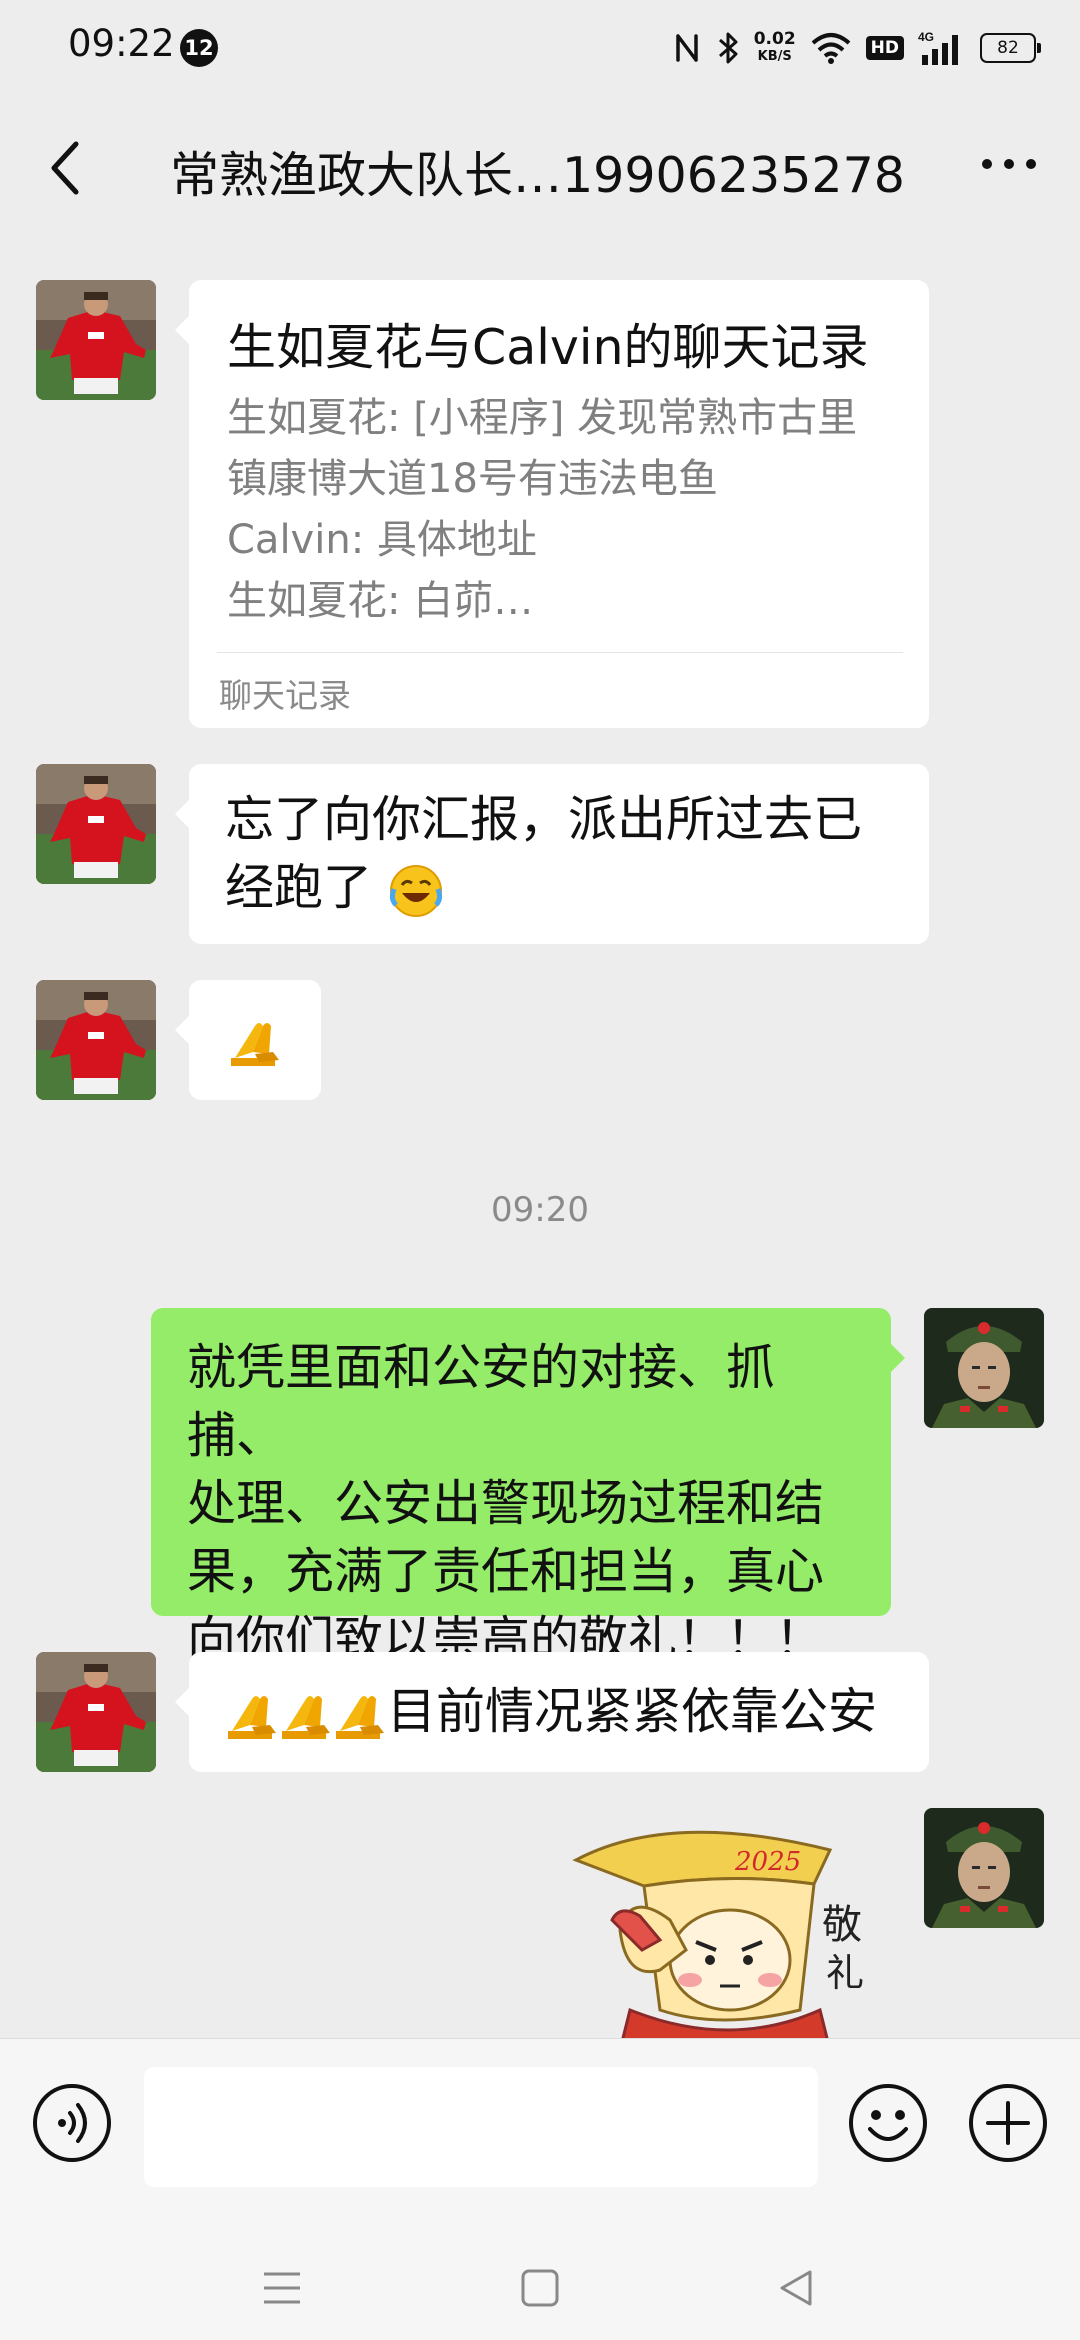  What do you see at coordinates (942, 48) in the screenshot?
I see `signal-icon: 4G` at bounding box center [942, 48].